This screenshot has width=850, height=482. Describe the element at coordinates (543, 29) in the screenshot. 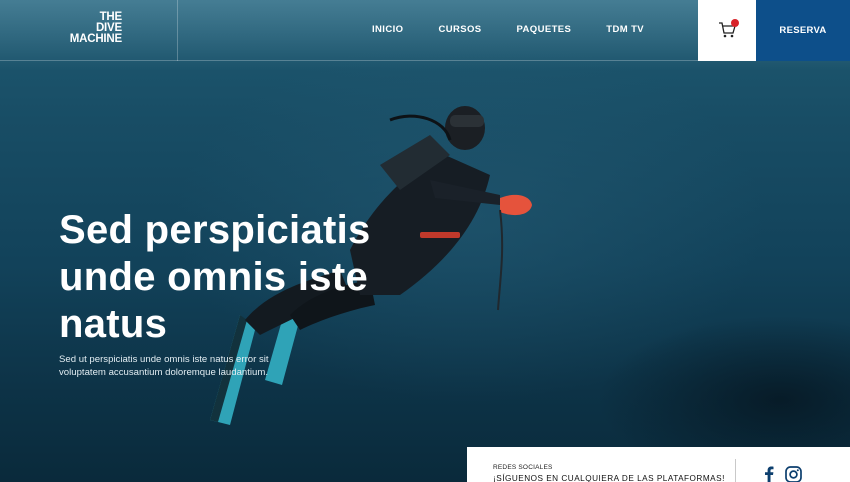

I see `nav-item-paquetes: PAQUETES` at that location.